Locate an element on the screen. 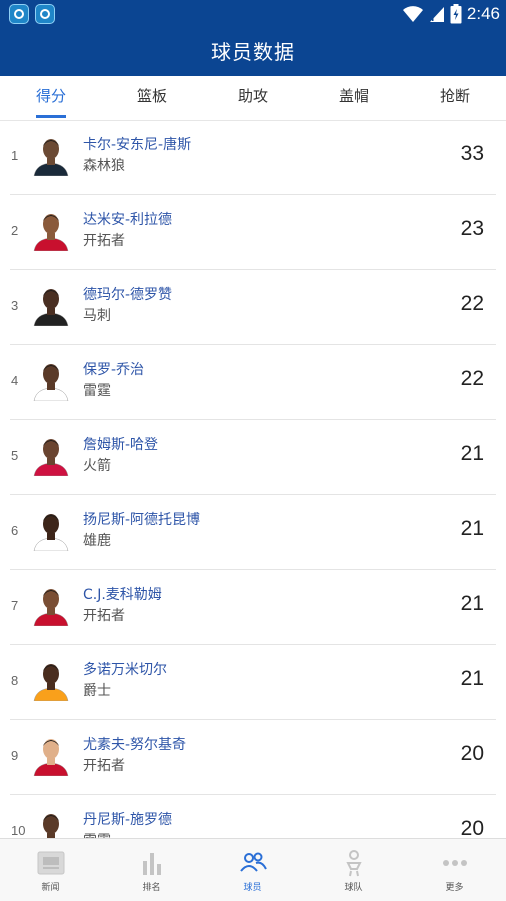  player-team: 森林狼 is located at coordinates (104, 166).